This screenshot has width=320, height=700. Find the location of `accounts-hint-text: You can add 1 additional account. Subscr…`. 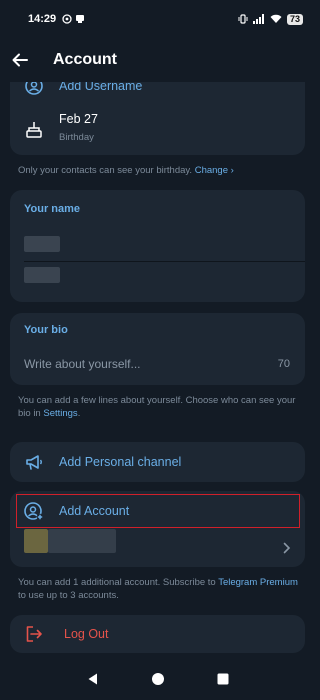

accounts-hint-text: You can add 1 additional account. Subscr… is located at coordinates (118, 582).